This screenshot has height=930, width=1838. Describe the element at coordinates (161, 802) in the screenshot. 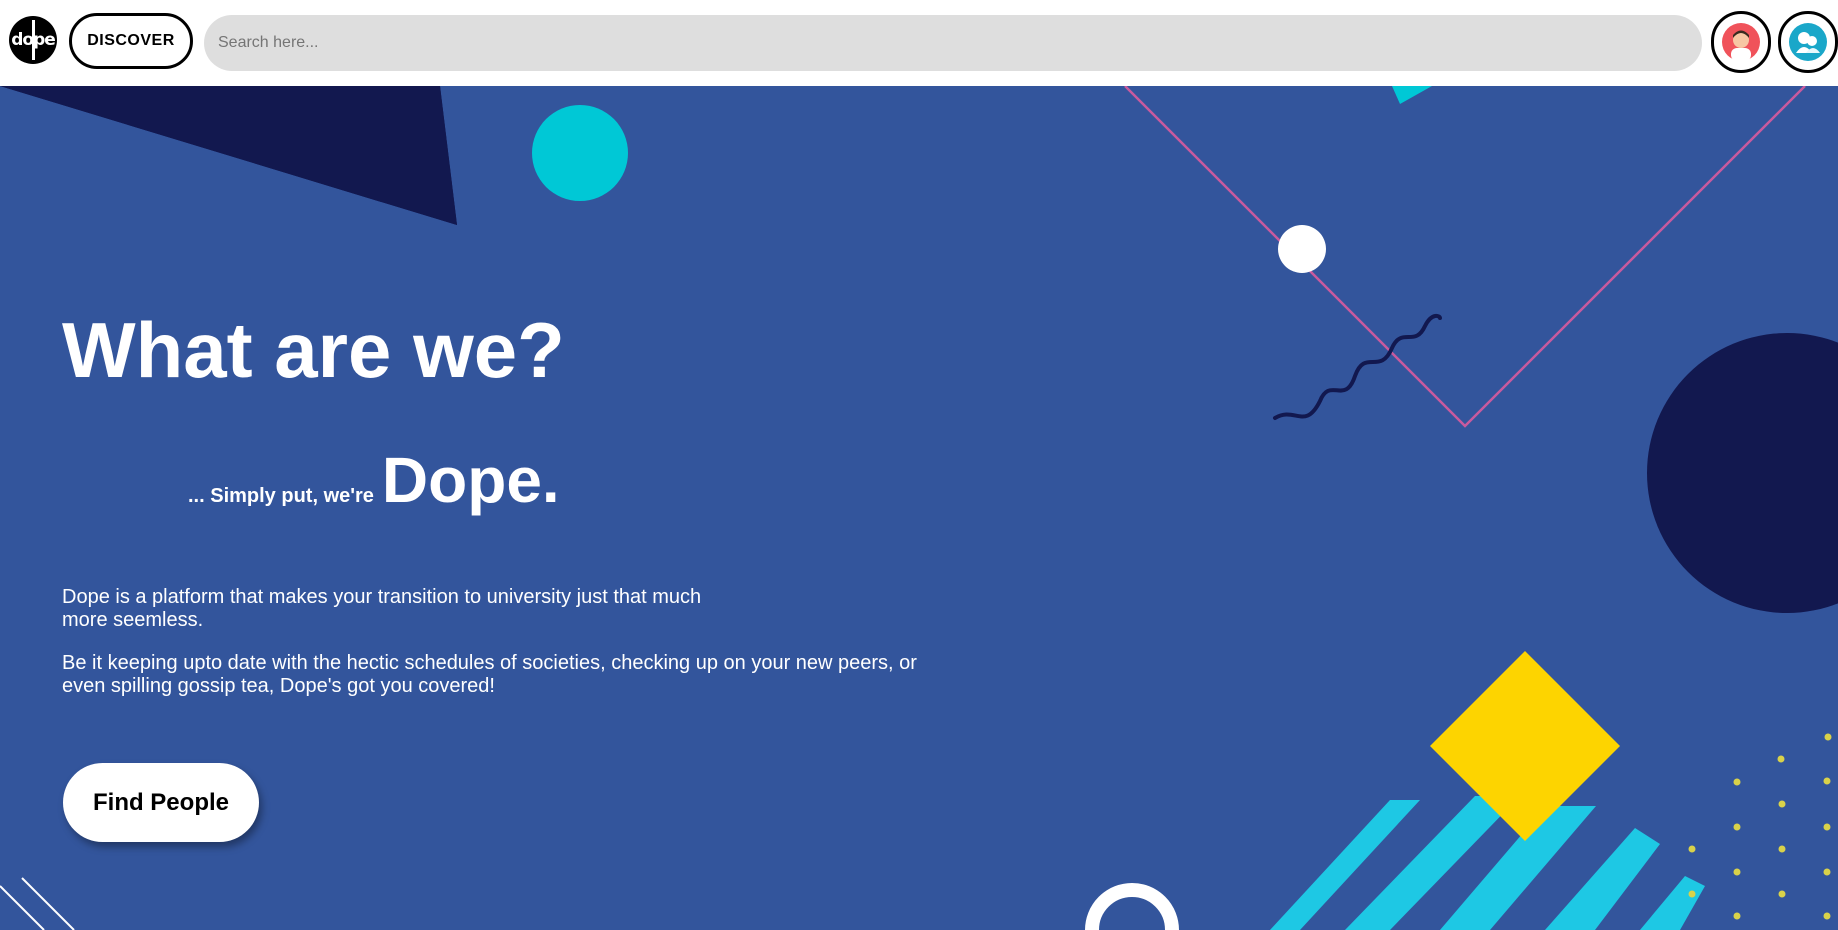

I see `find-people-button: Find People` at that location.